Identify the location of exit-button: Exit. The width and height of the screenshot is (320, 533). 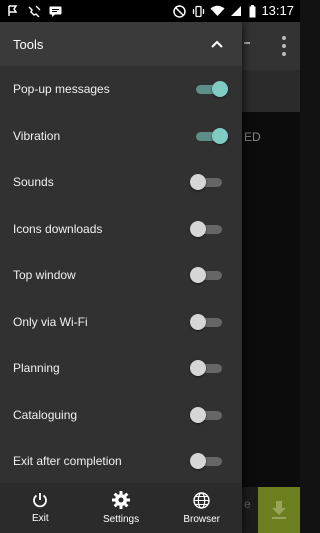
(40, 508).